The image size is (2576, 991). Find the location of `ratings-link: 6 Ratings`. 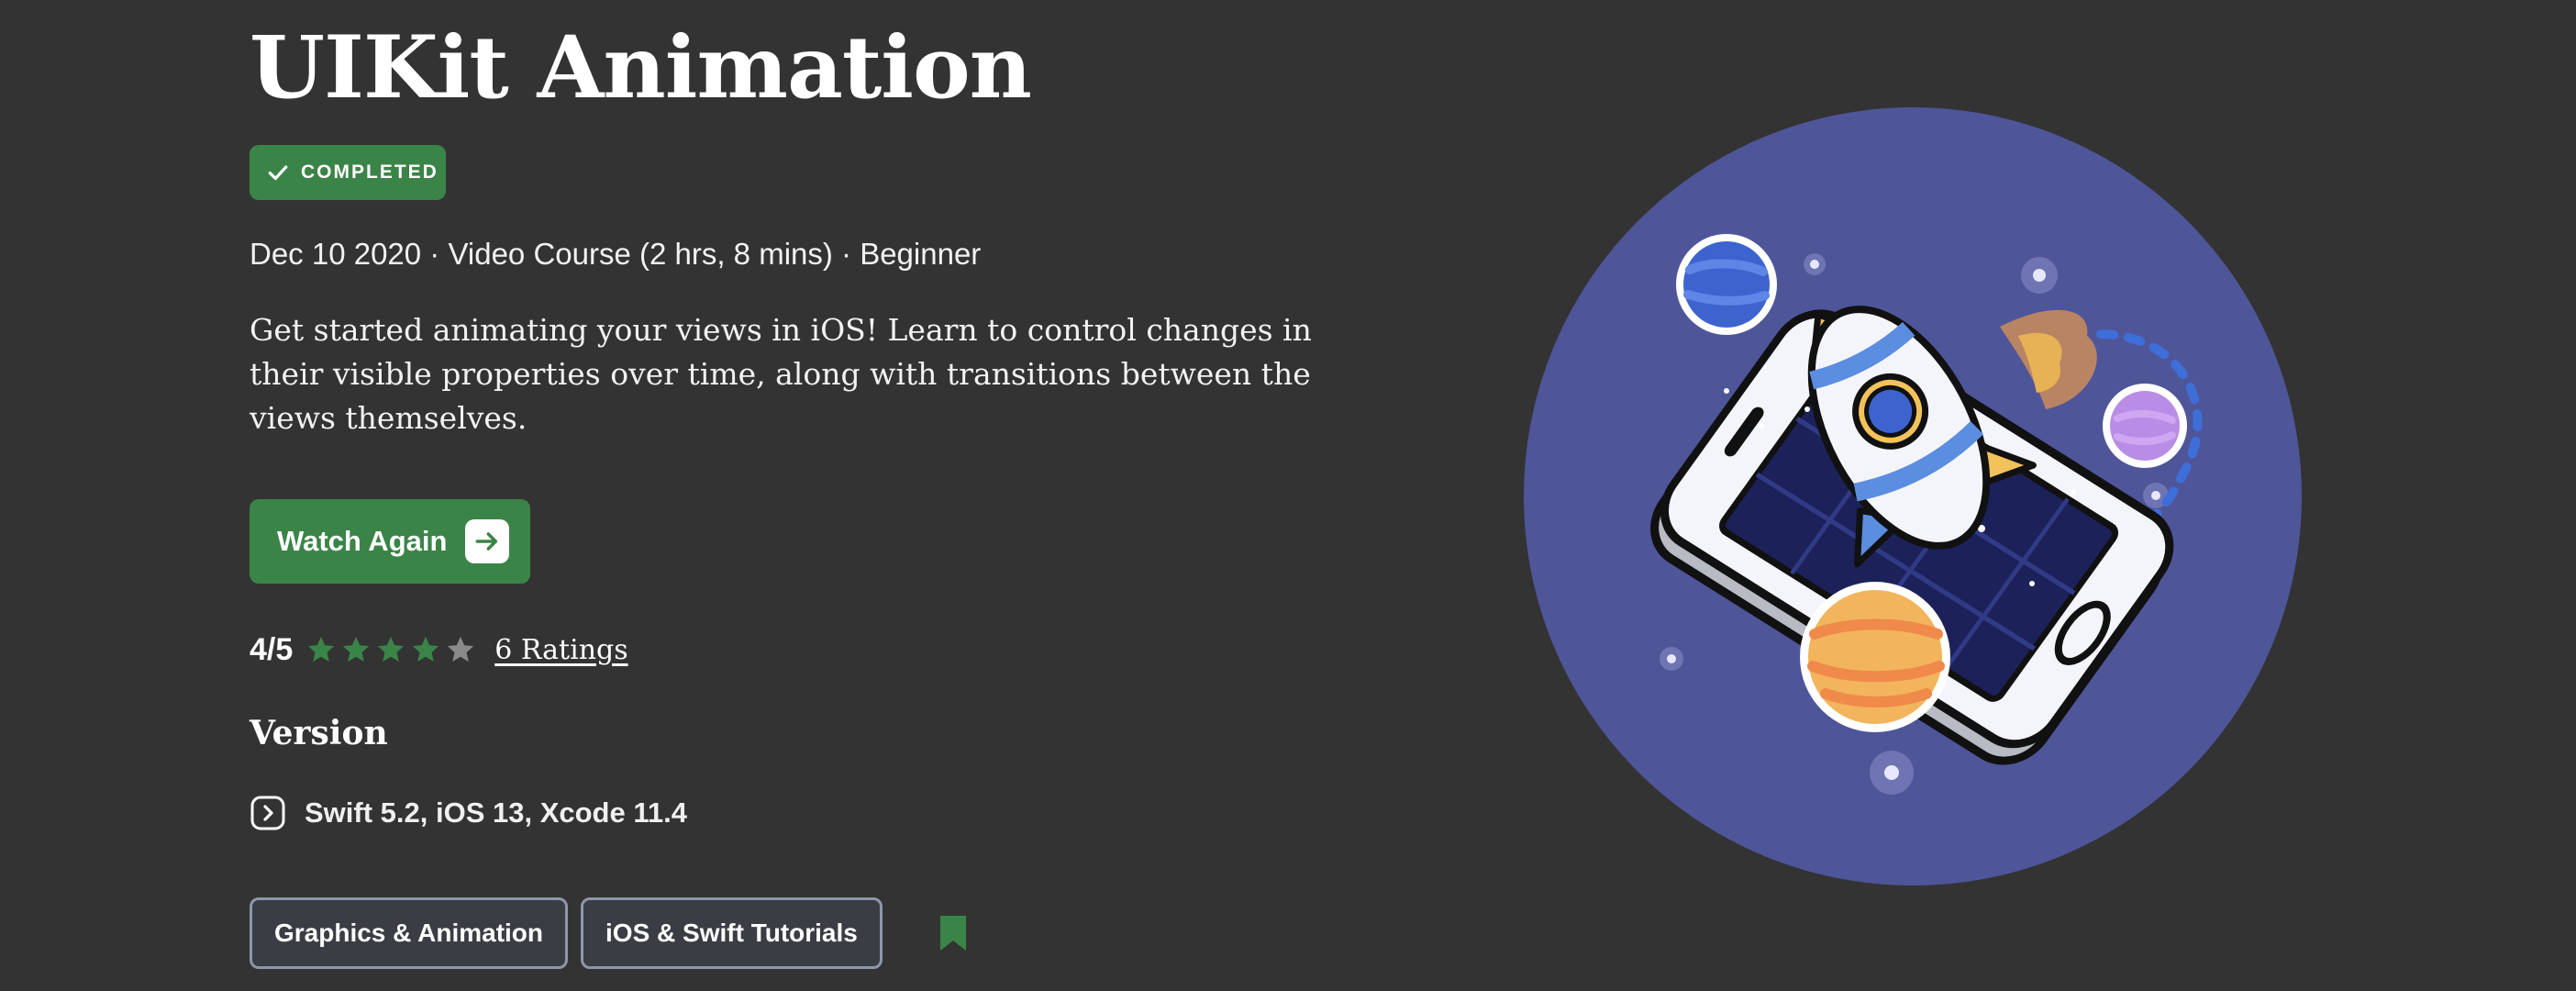

ratings-link: 6 Ratings is located at coordinates (560, 650).